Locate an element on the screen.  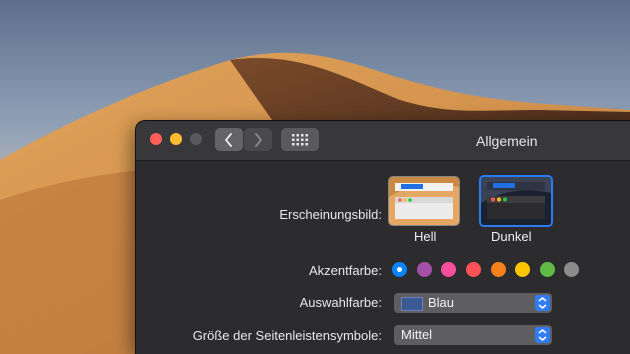
sidebar-icon-size-popup: Mittel is located at coordinates (473, 335).